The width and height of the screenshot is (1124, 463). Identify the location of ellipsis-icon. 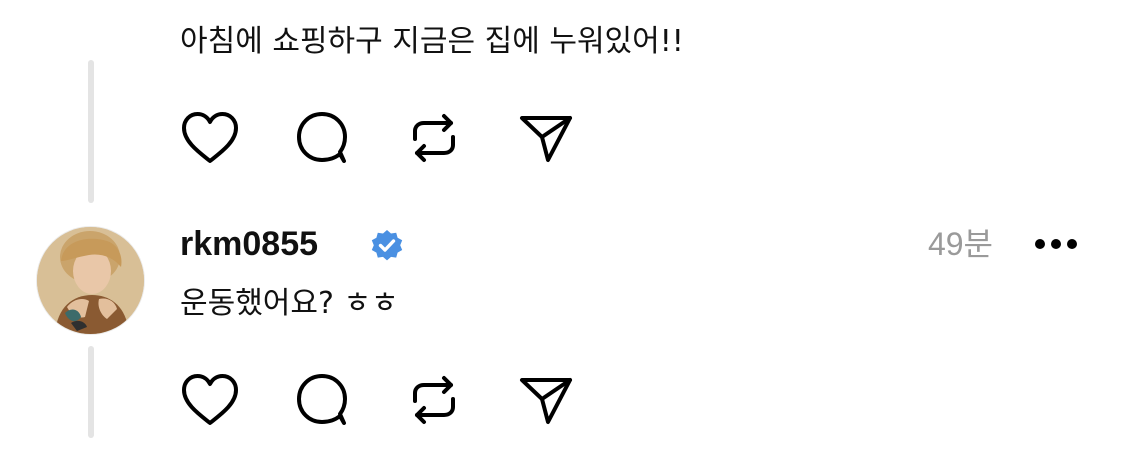
(1056, 244).